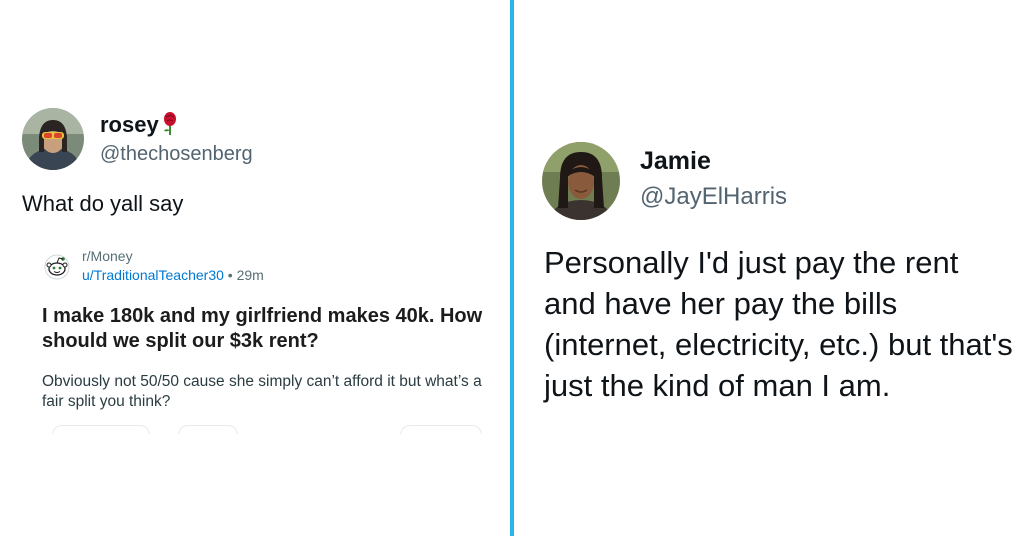  Describe the element at coordinates (675, 161) in the screenshot. I see `display-name: Jamie` at that location.